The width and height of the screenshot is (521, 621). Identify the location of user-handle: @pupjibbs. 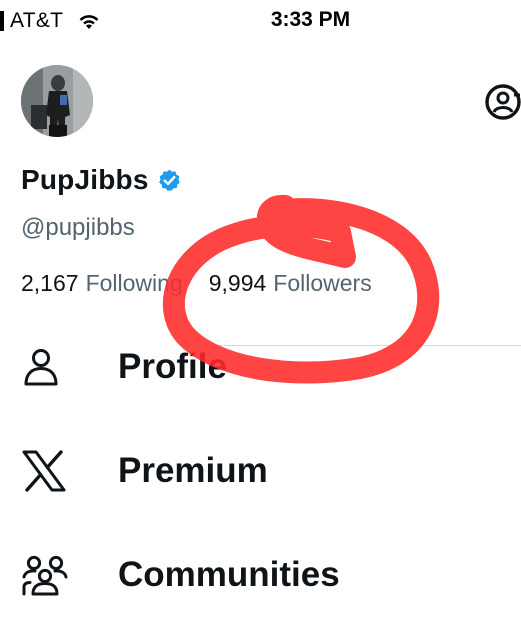
(78, 227).